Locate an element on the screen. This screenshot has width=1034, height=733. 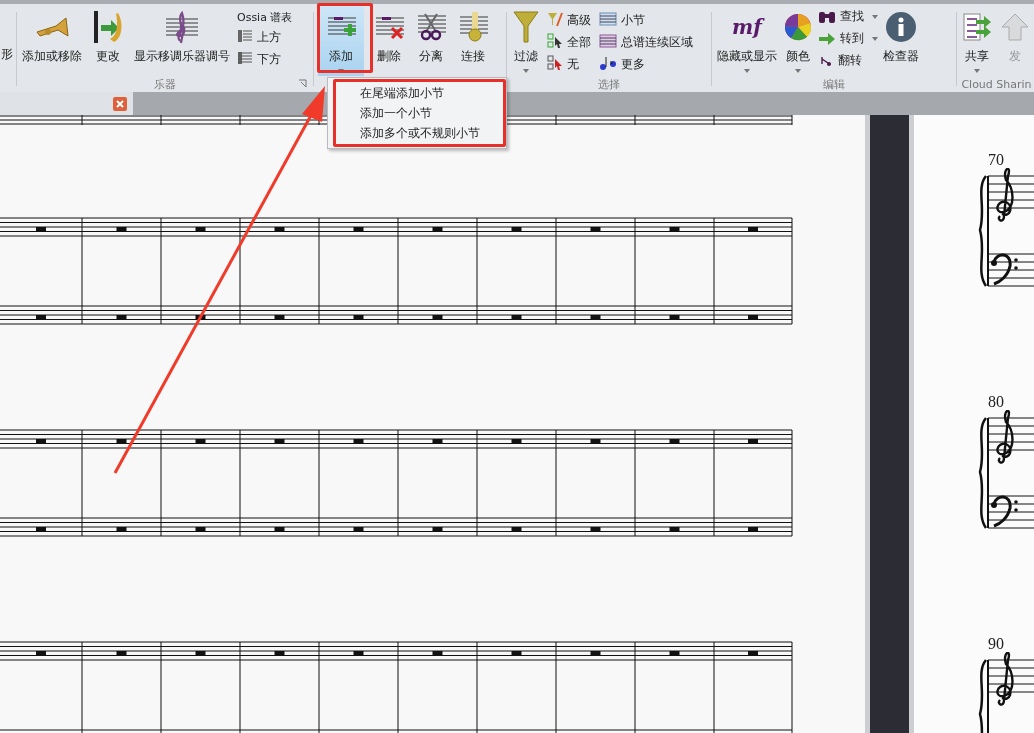
upload-arrow-icon is located at coordinates (1015, 27).